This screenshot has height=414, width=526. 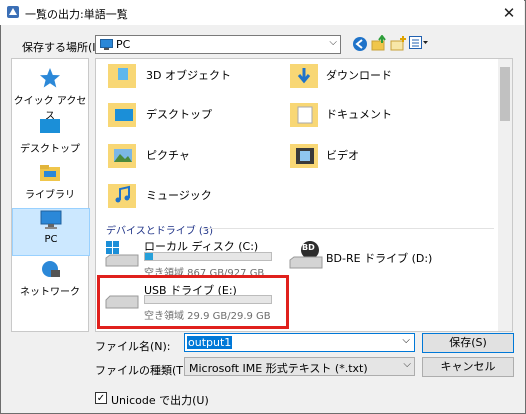 What do you see at coordinates (51, 232) in the screenshot?
I see `sidebar-item-pc: PC` at bounding box center [51, 232].